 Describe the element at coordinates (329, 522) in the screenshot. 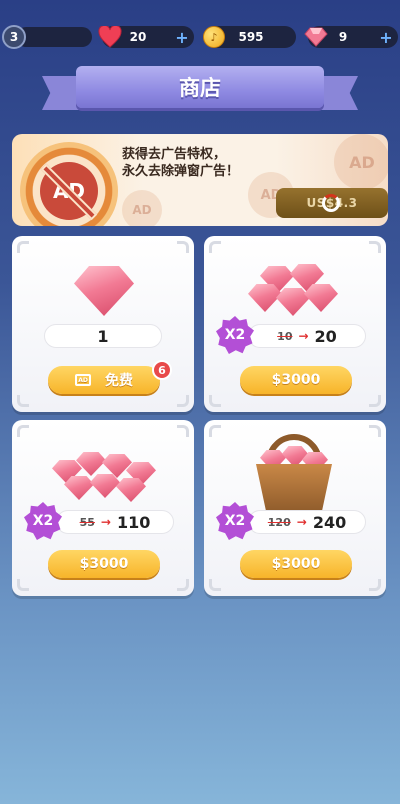

I see `item-amount-value: 240` at that location.